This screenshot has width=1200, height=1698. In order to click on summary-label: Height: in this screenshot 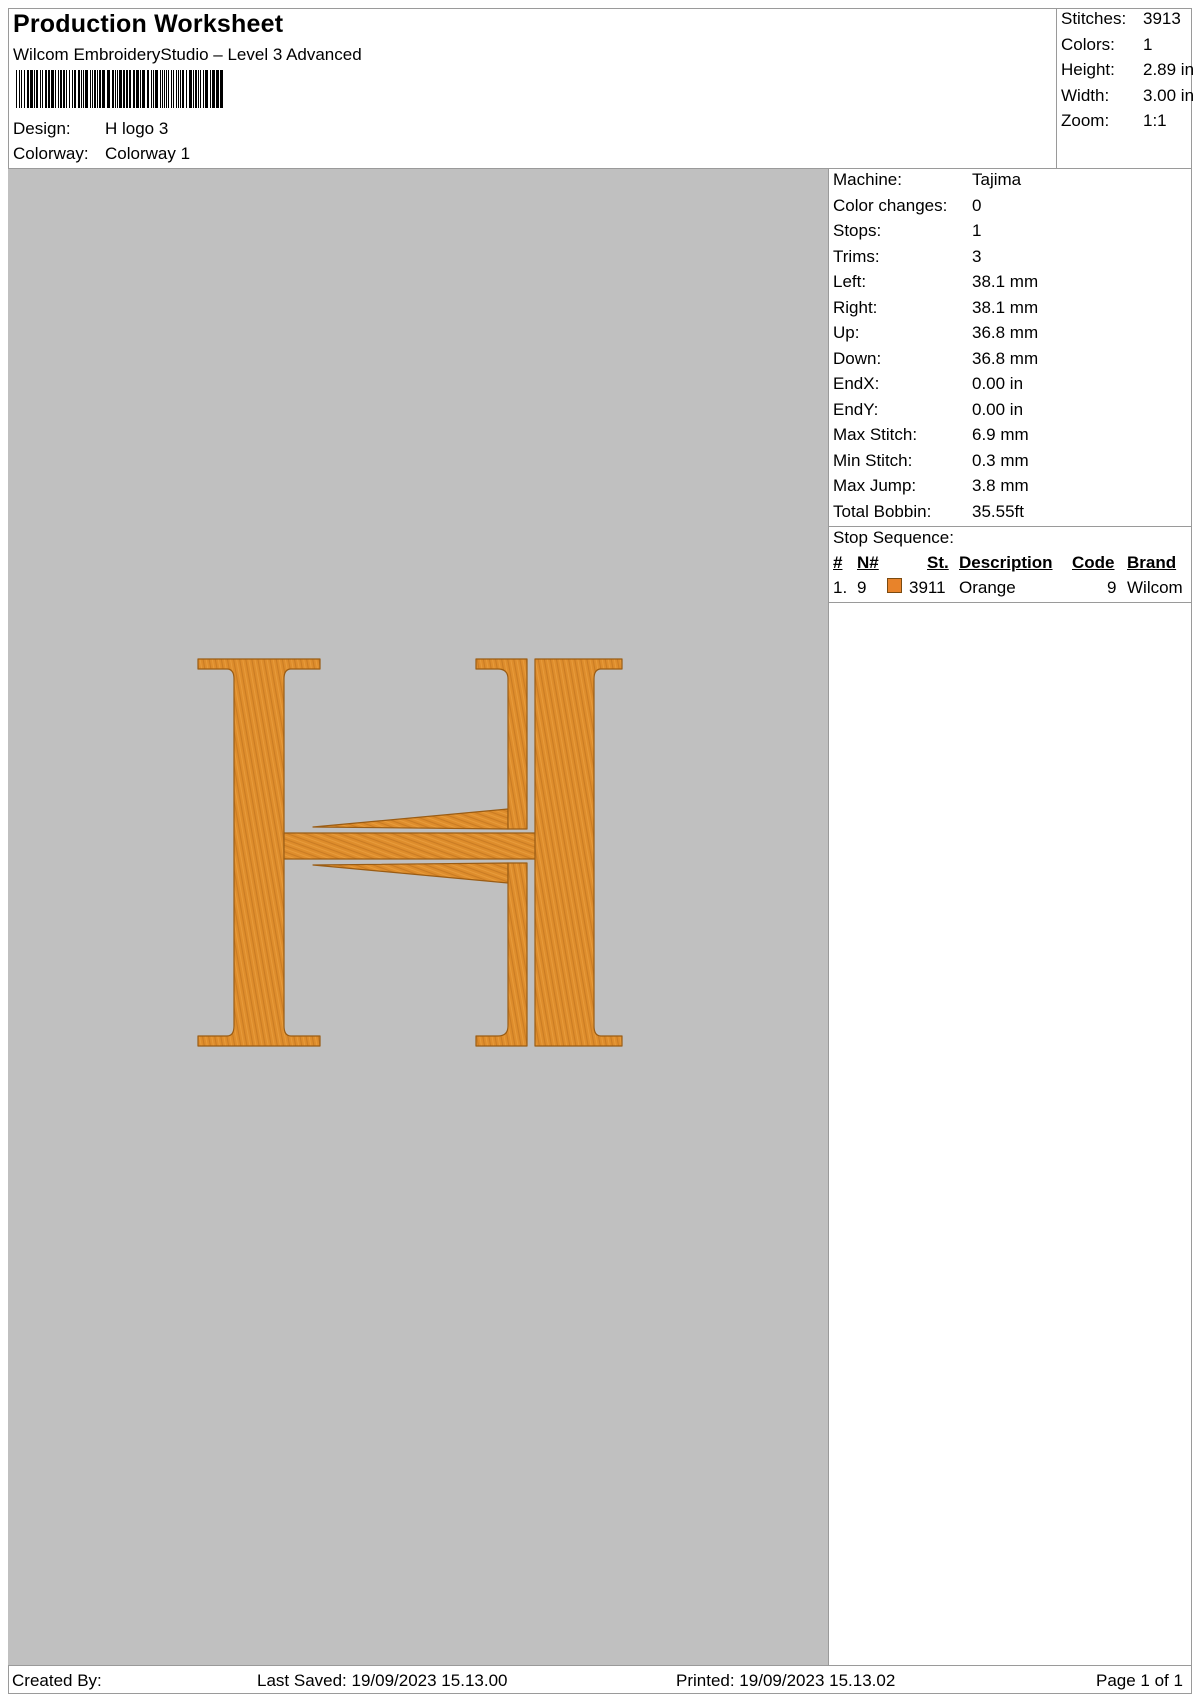, I will do `click(1088, 69)`.